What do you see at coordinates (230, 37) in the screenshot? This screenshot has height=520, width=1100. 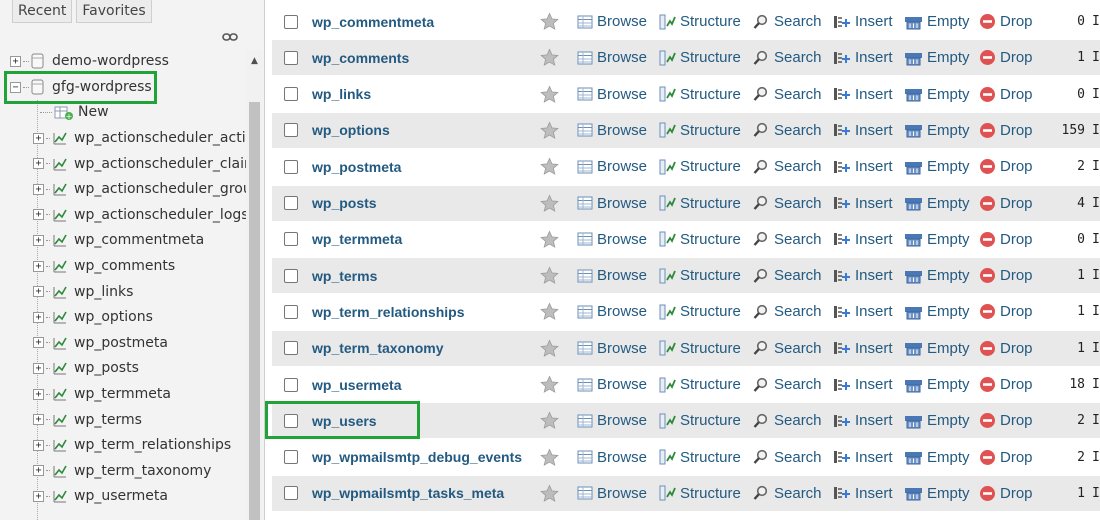 I see `link-icon` at bounding box center [230, 37].